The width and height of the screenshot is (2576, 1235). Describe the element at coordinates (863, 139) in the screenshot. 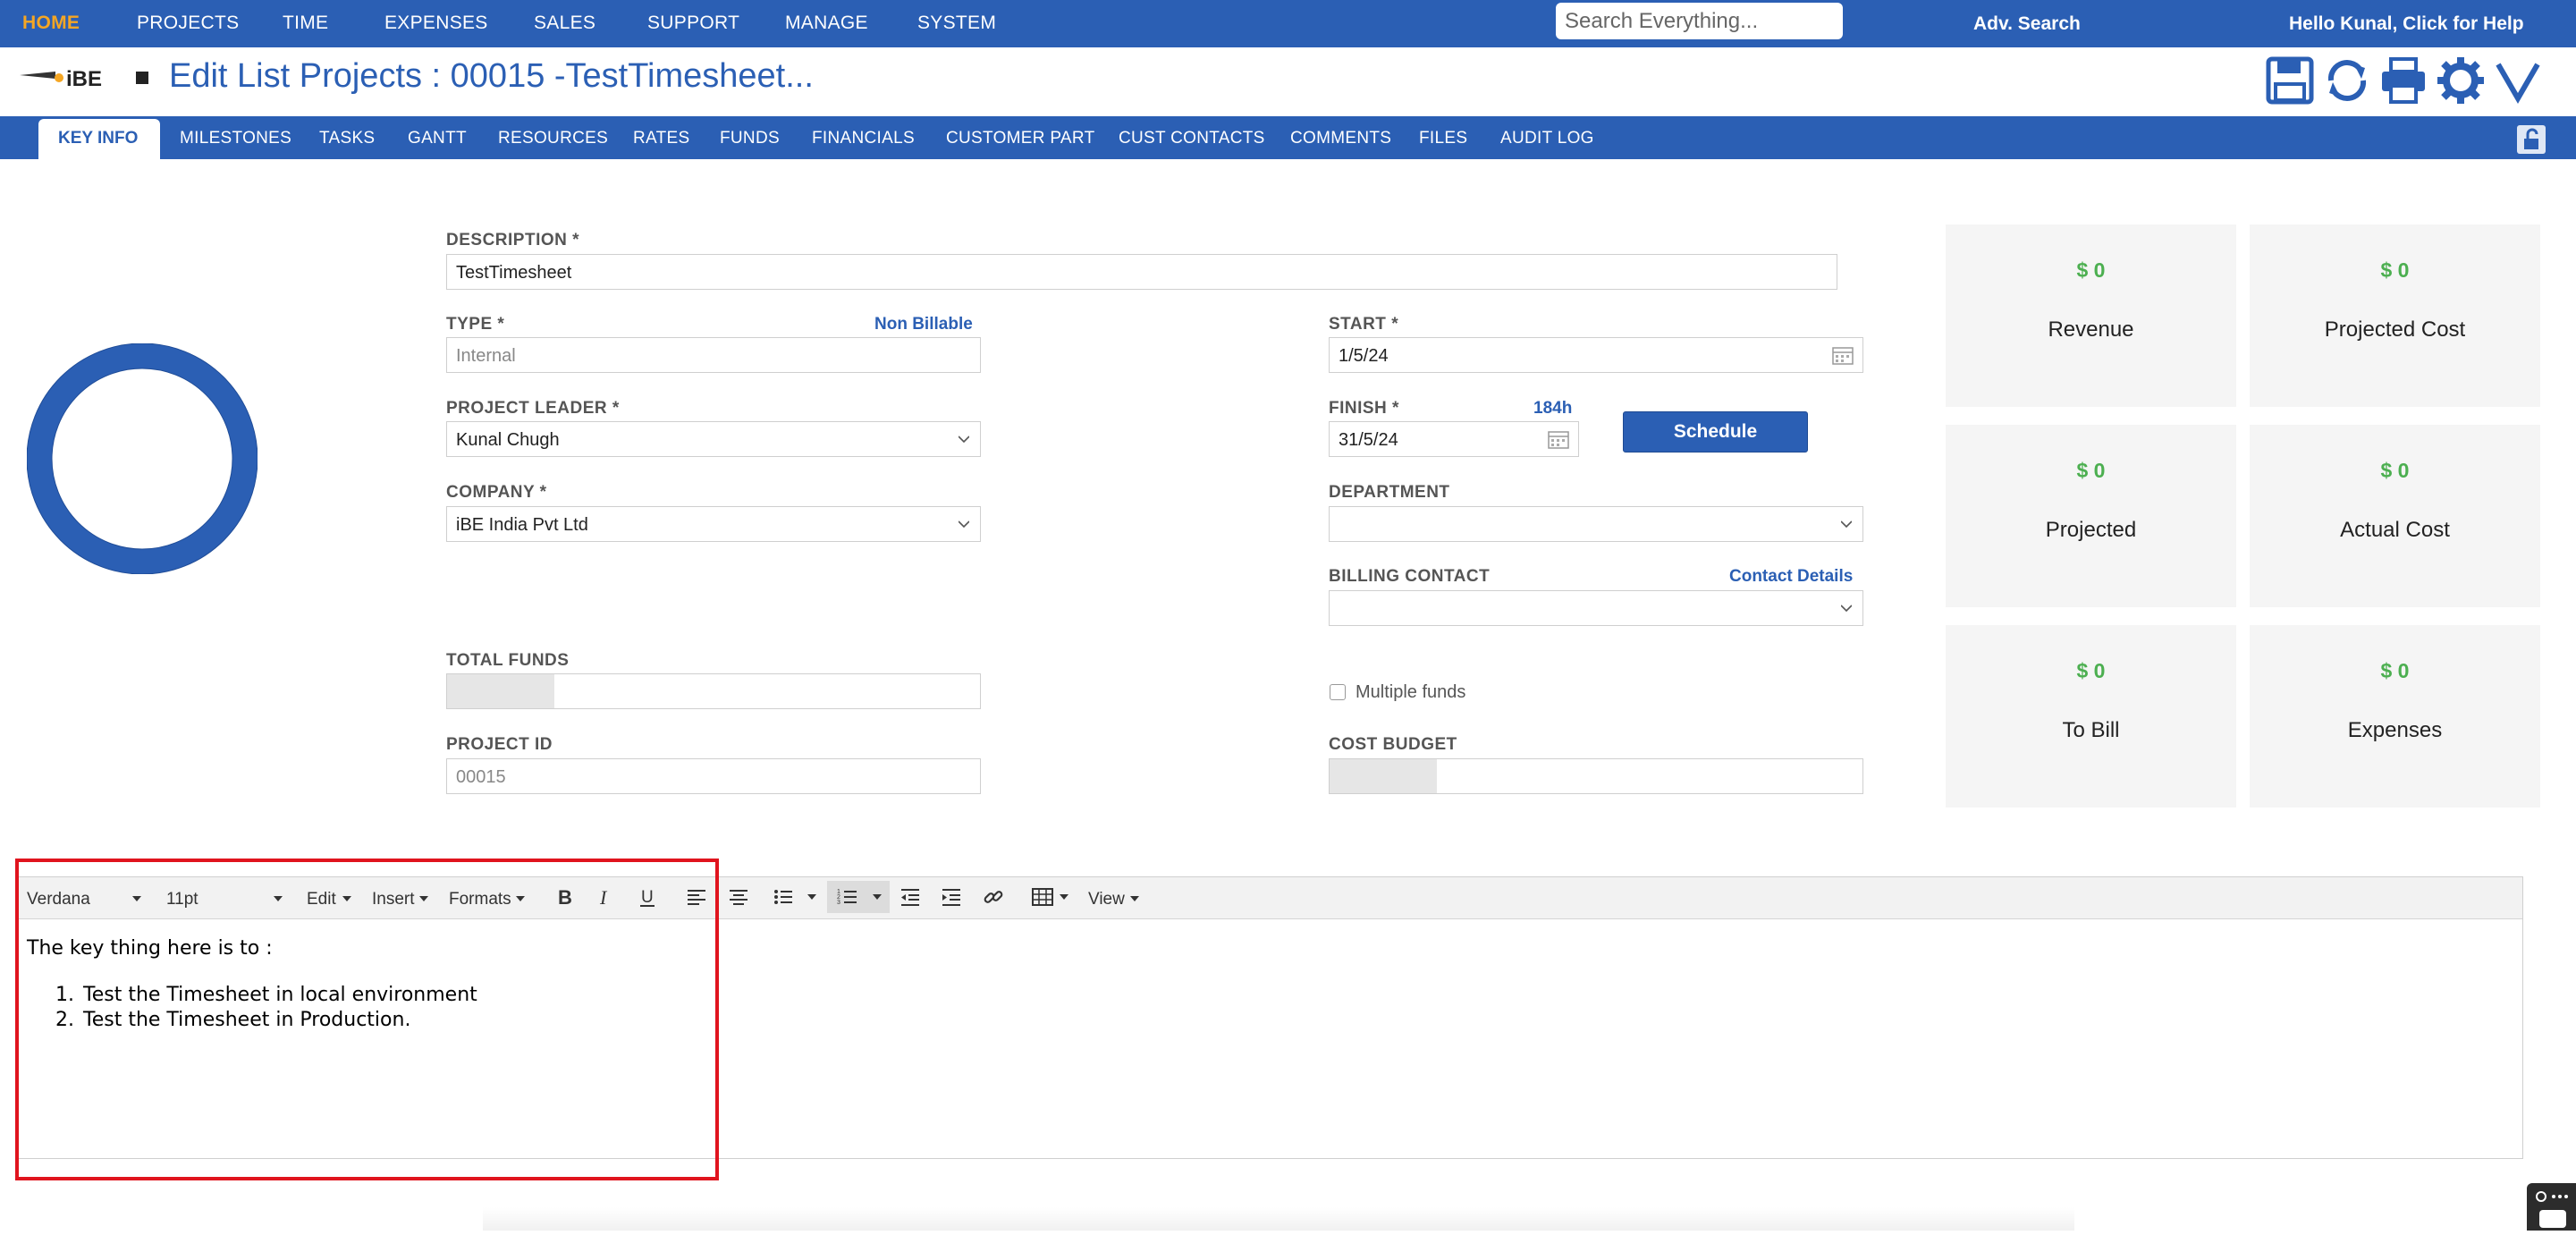

I see `tab-financials: FINANCIALS` at that location.